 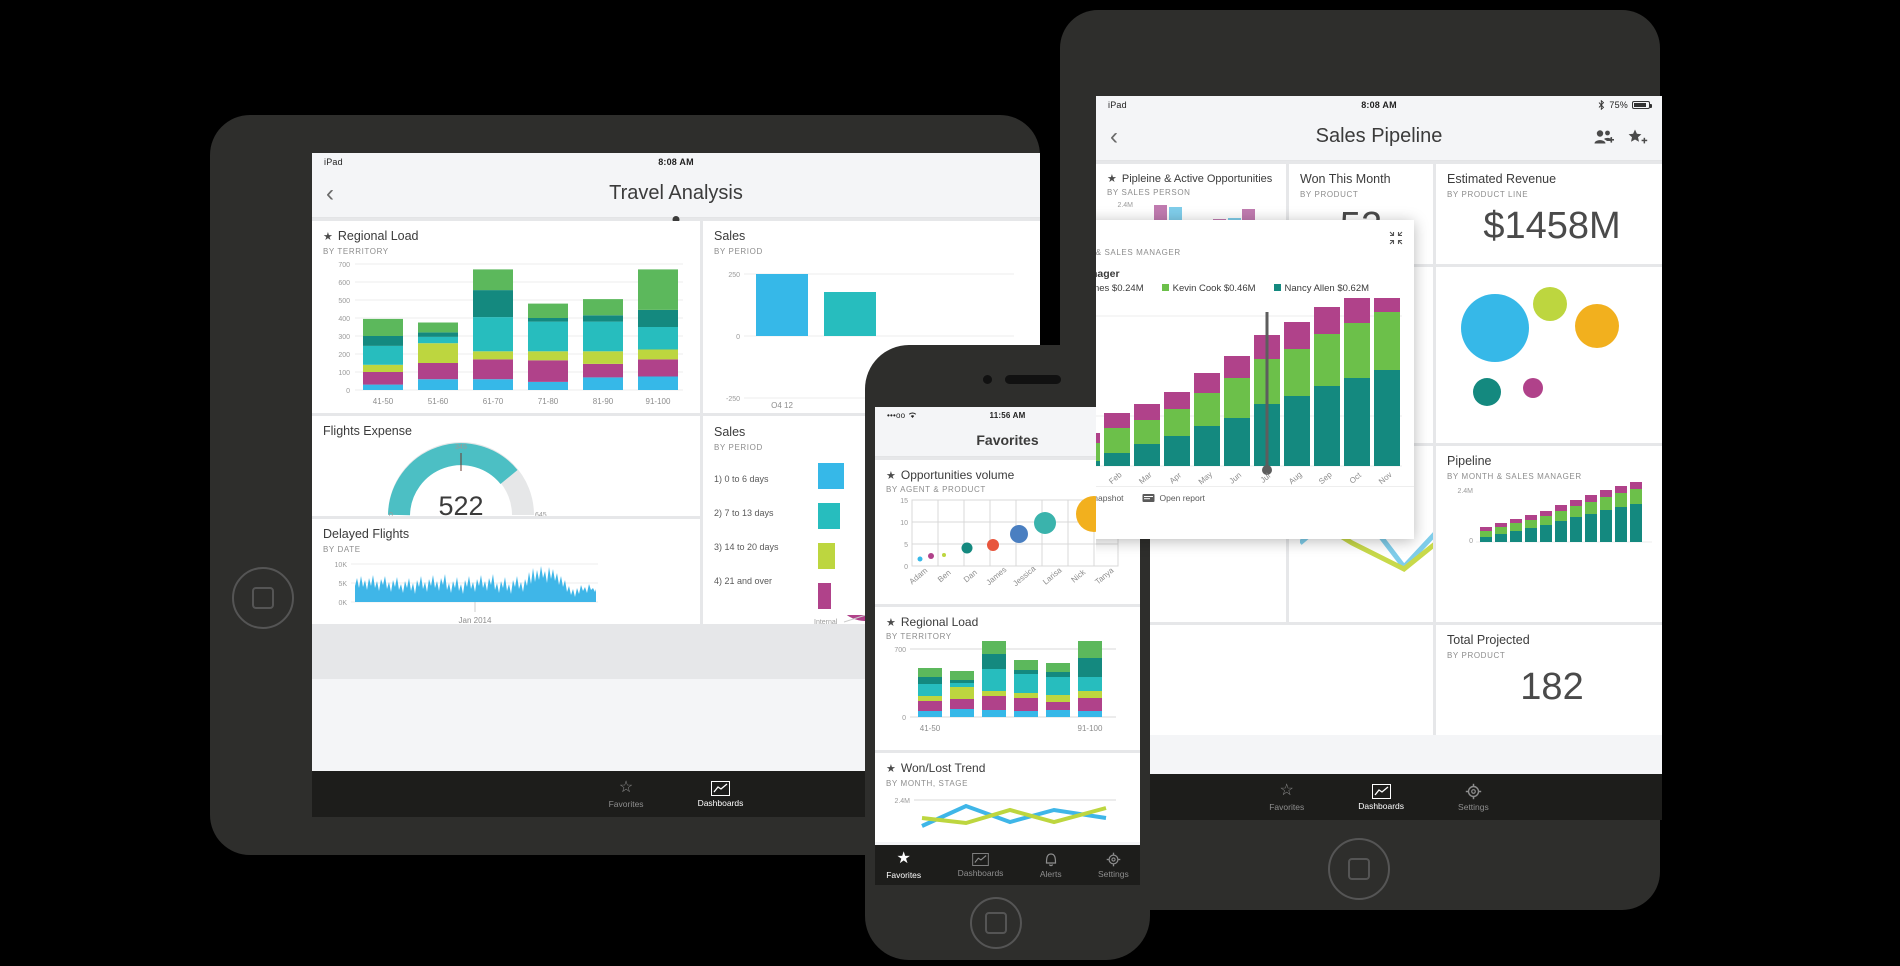 What do you see at coordinates (1549, 680) in the screenshot?
I see `tile-total-projected: Total Projected BY PRODUCT 182` at bounding box center [1549, 680].